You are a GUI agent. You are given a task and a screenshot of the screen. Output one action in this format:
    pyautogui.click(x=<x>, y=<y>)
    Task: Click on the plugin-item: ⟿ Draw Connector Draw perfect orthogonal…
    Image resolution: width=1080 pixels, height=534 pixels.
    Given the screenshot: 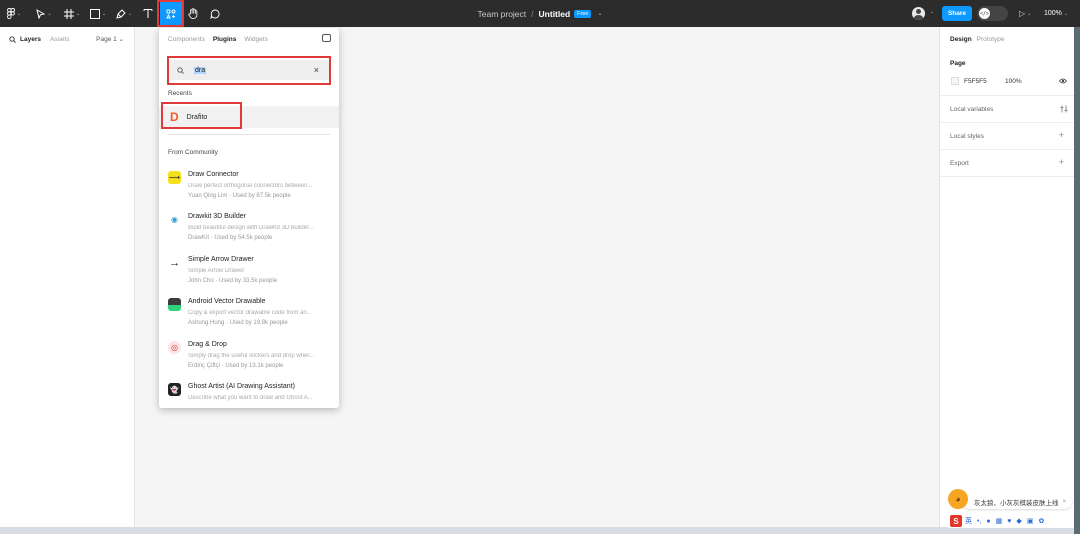 What is the action you would take?
    pyautogui.click(x=249, y=189)
    